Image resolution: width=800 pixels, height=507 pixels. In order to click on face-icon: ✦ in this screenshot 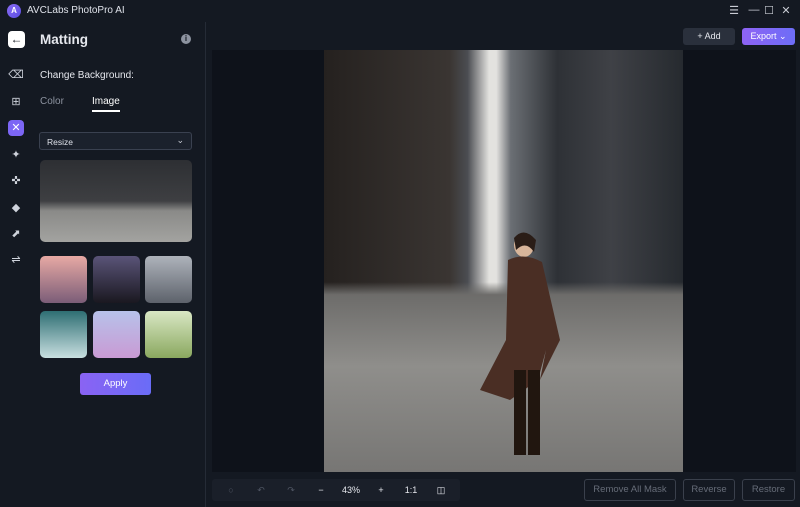, I will do `click(16, 155)`.